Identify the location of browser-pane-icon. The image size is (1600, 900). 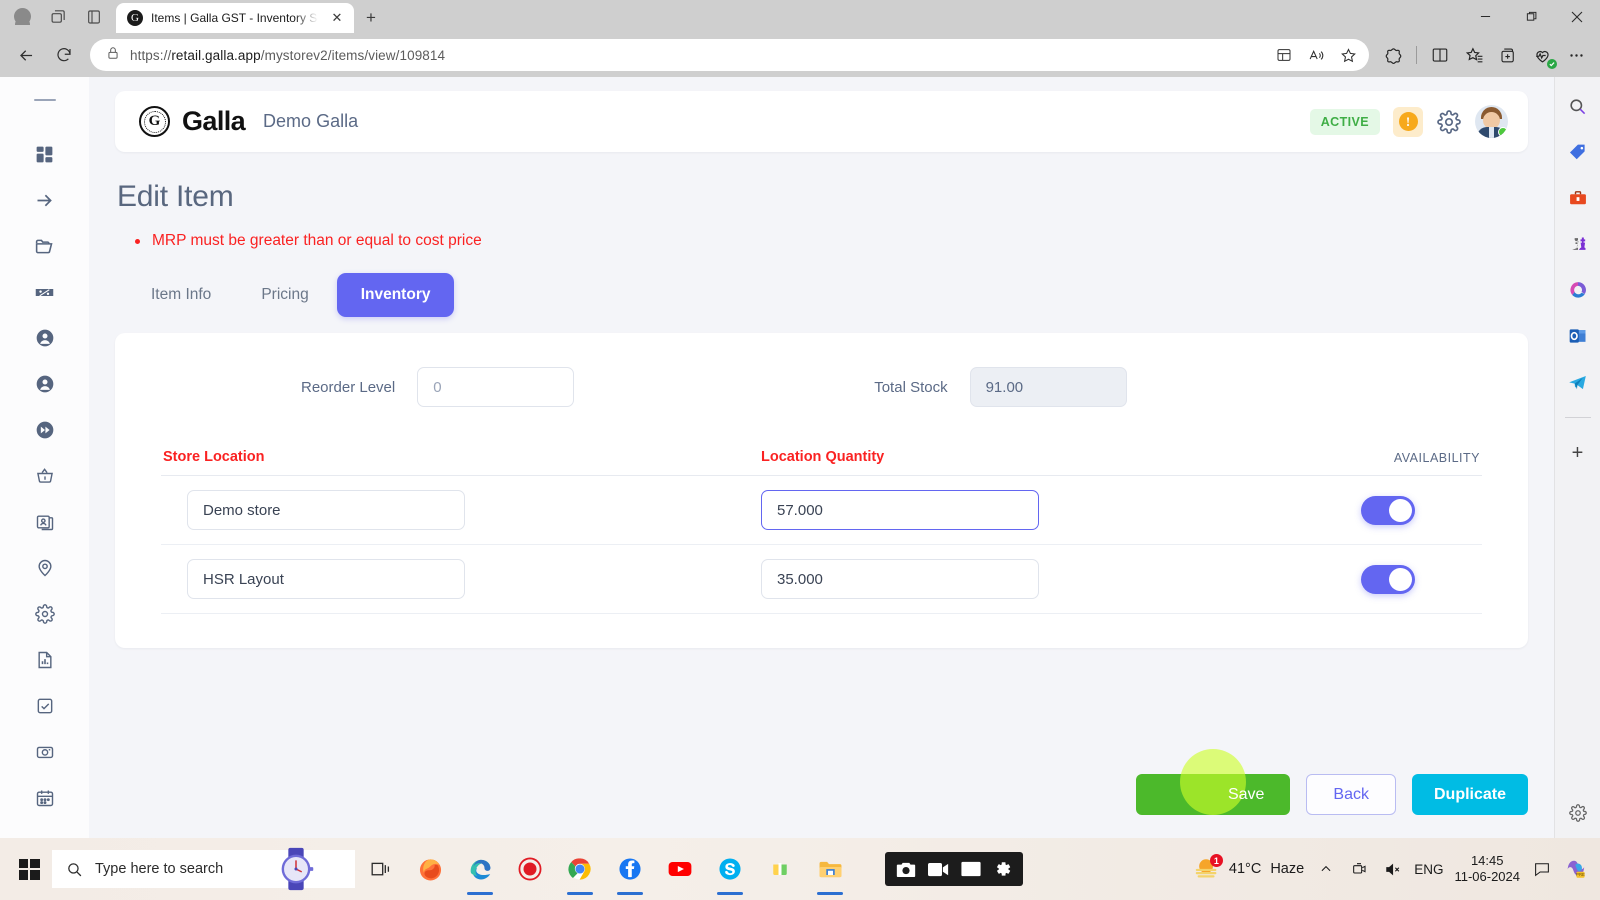
(94, 16).